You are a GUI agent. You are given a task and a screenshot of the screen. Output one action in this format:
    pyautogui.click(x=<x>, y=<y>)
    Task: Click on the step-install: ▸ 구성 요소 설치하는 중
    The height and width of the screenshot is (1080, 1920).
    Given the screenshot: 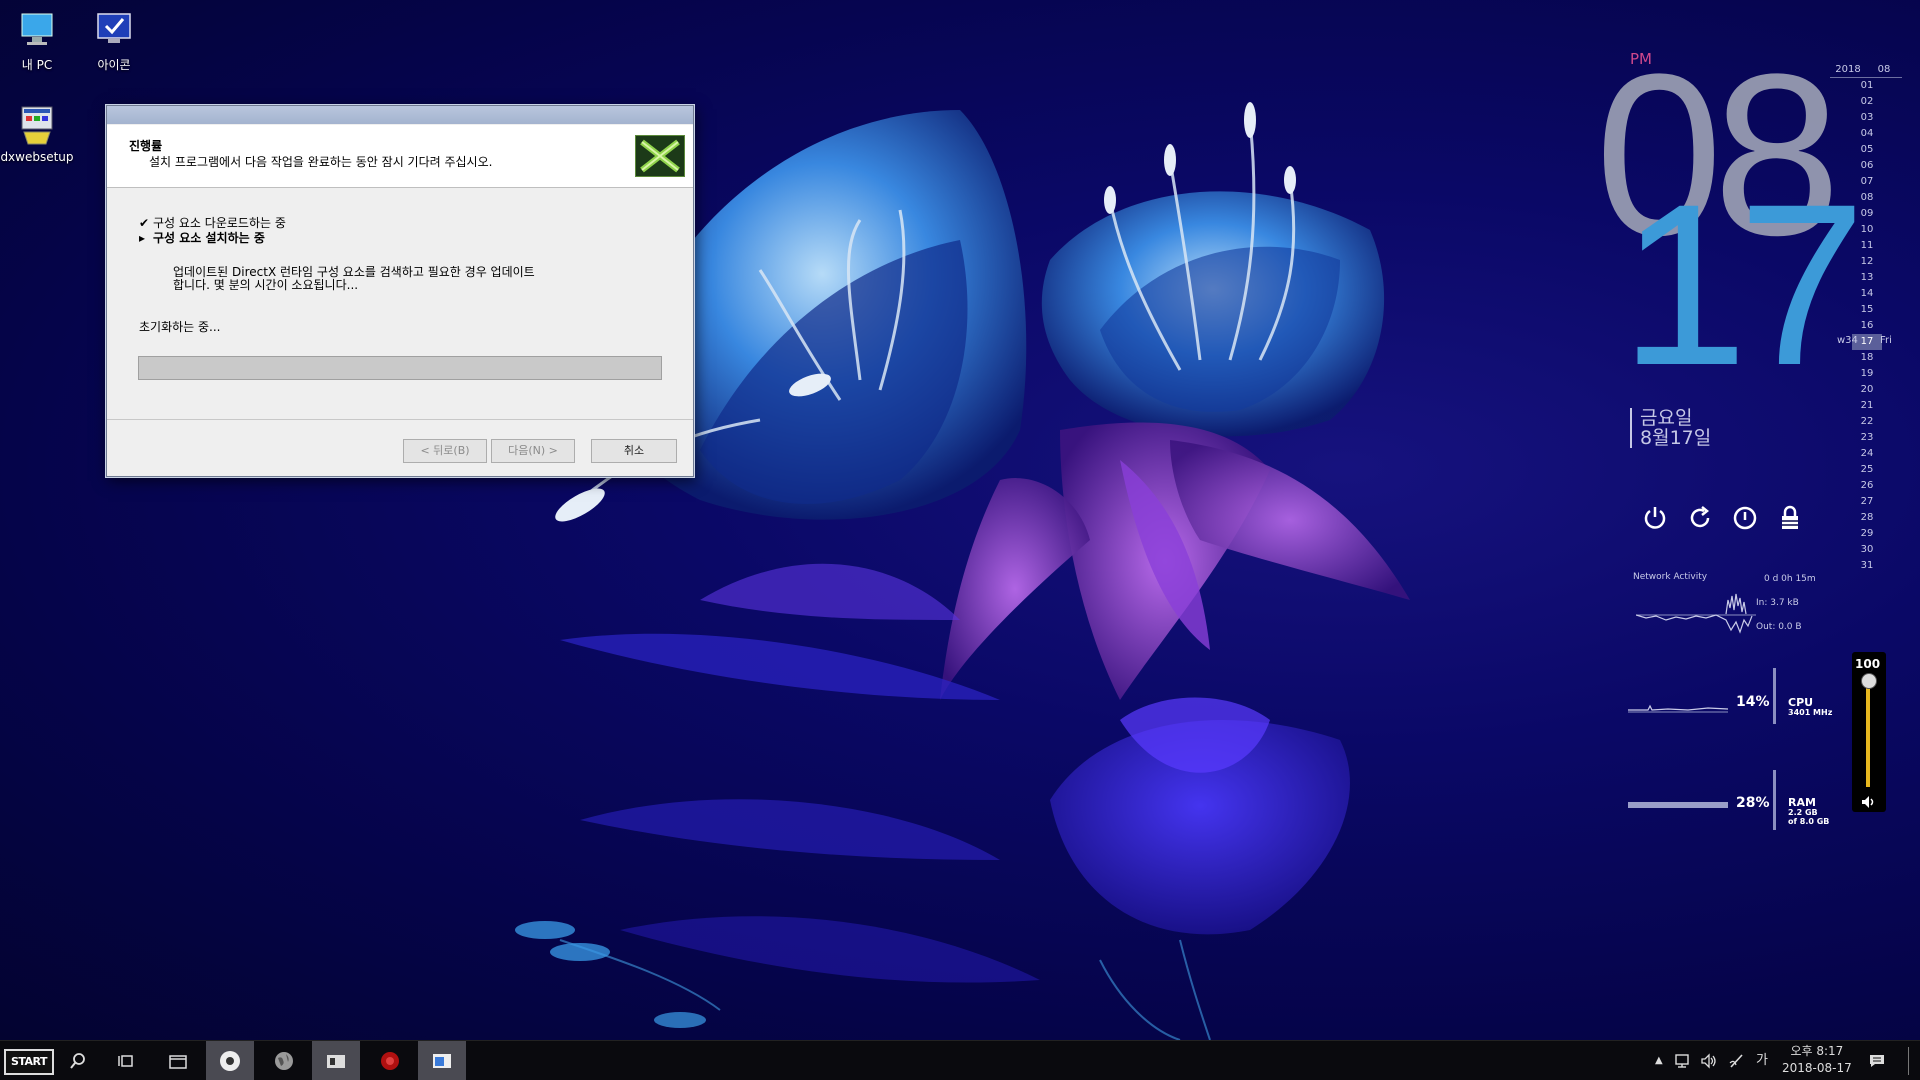 What is the action you would take?
    pyautogui.click(x=202, y=237)
    